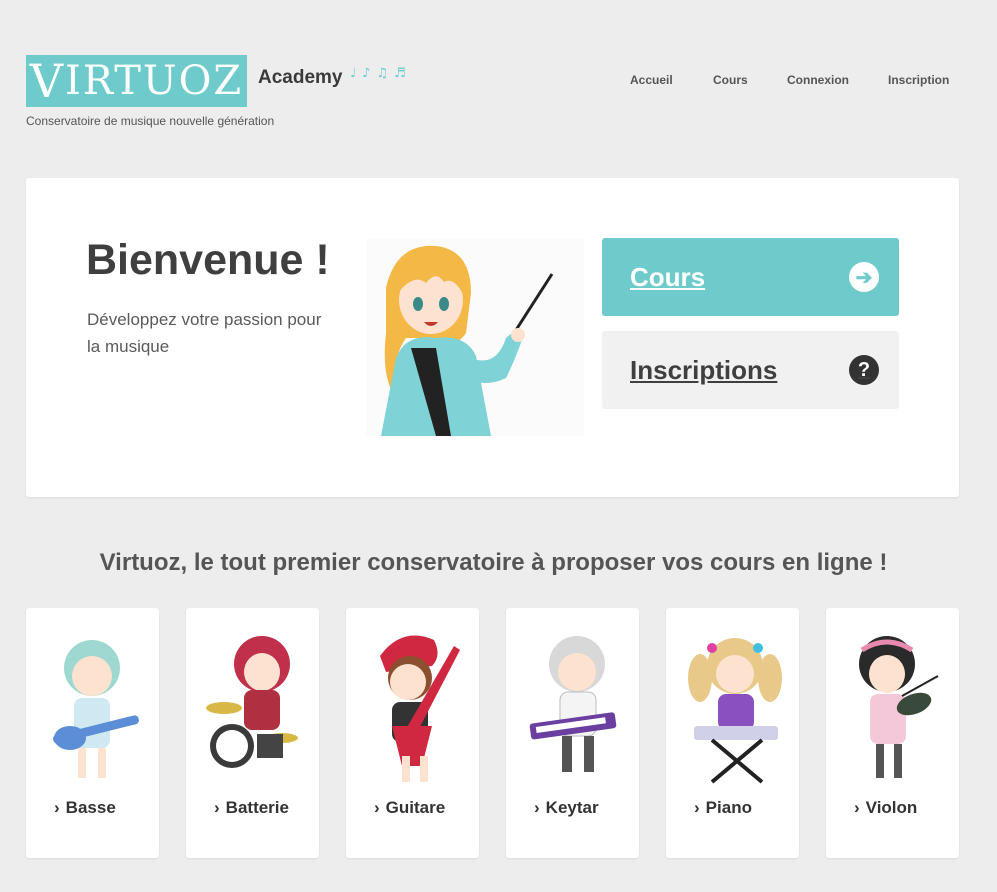 The width and height of the screenshot is (997, 892). I want to click on inscriptions-button-label: Inscriptions, so click(704, 369).